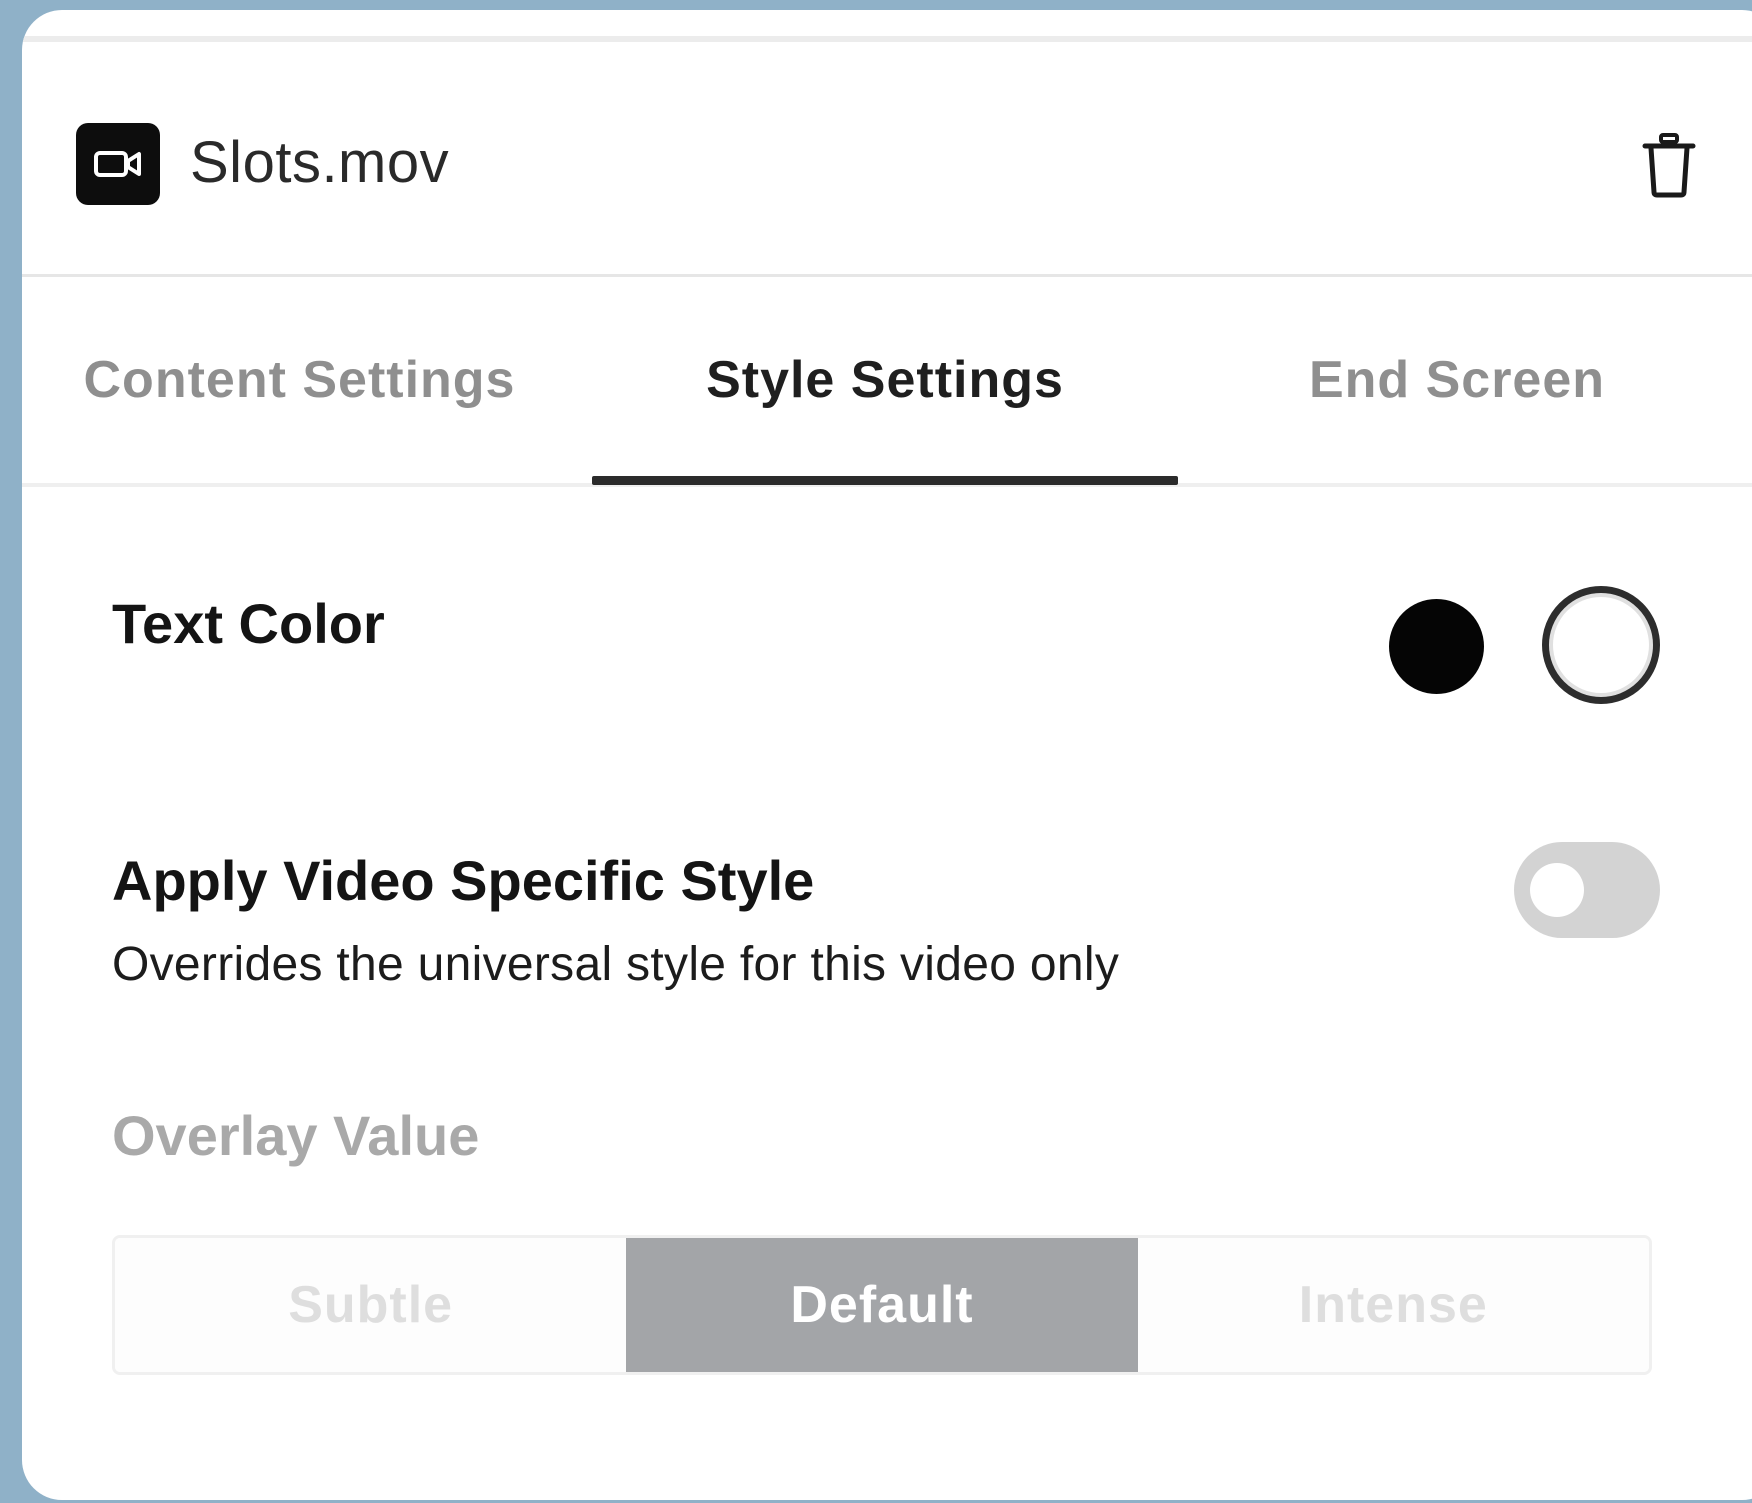 The height and width of the screenshot is (1503, 1752). I want to click on trash-icon, so click(1669, 165).